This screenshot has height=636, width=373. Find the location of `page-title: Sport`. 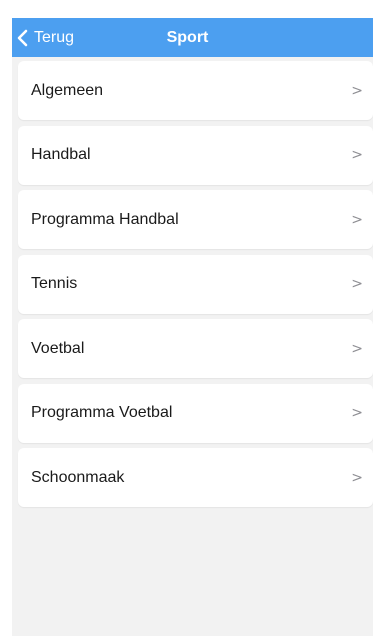

page-title: Sport is located at coordinates (187, 37).